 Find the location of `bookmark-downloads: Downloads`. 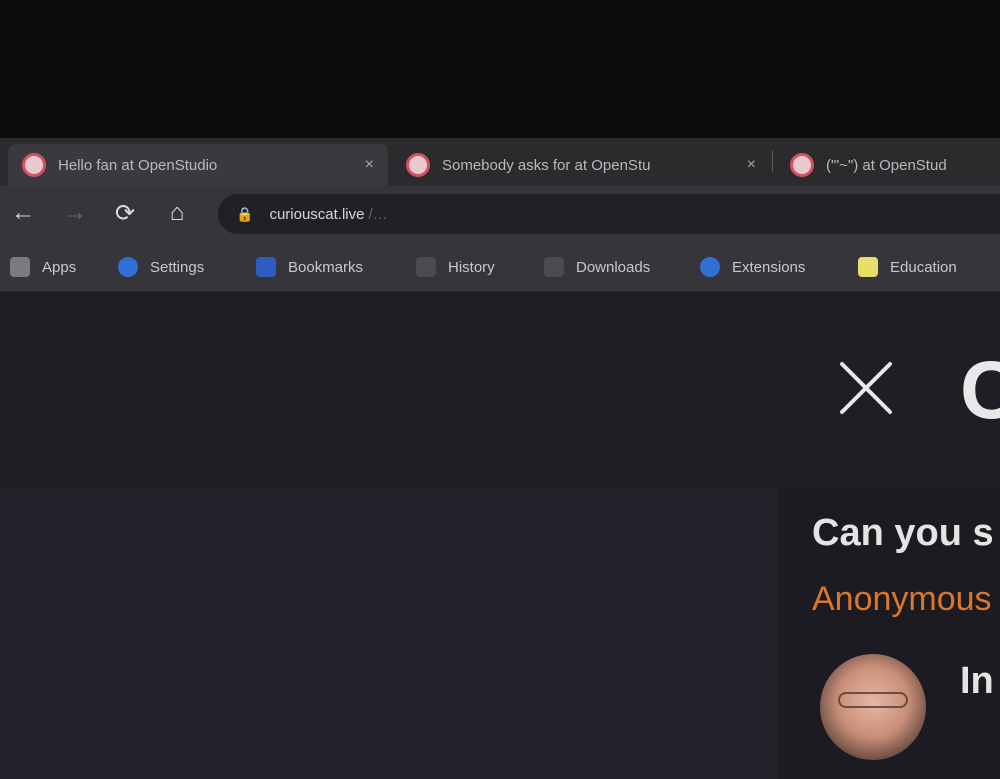

bookmark-downloads: Downloads is located at coordinates (597, 267).